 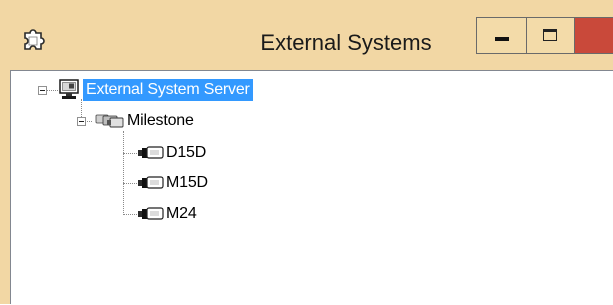 What do you see at coordinates (346, 42) in the screenshot?
I see `window-title: External Systems` at bounding box center [346, 42].